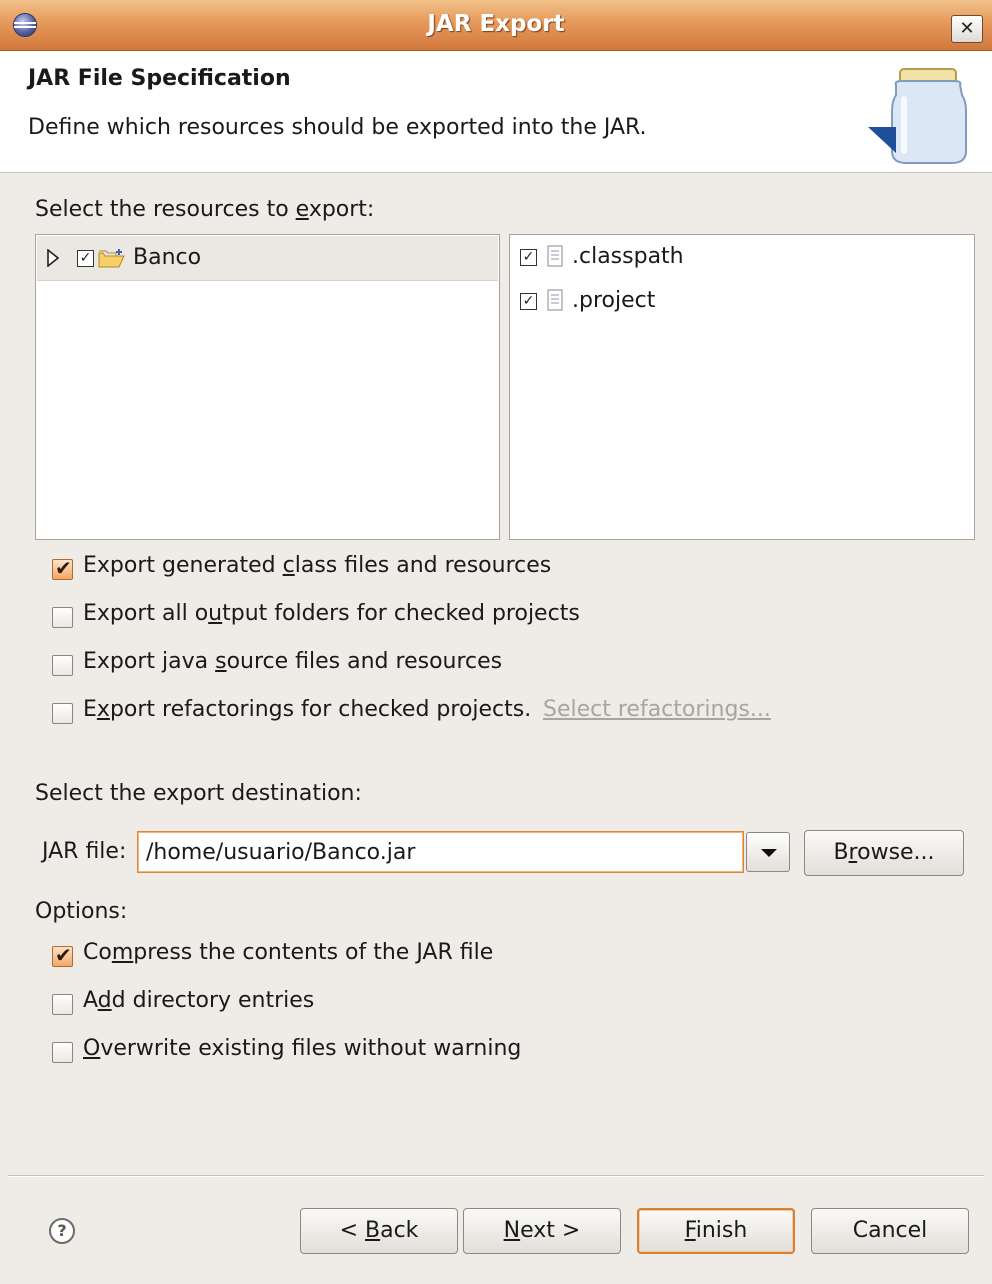 This screenshot has width=992, height=1284. I want to click on finish-button: Finish, so click(716, 1231).